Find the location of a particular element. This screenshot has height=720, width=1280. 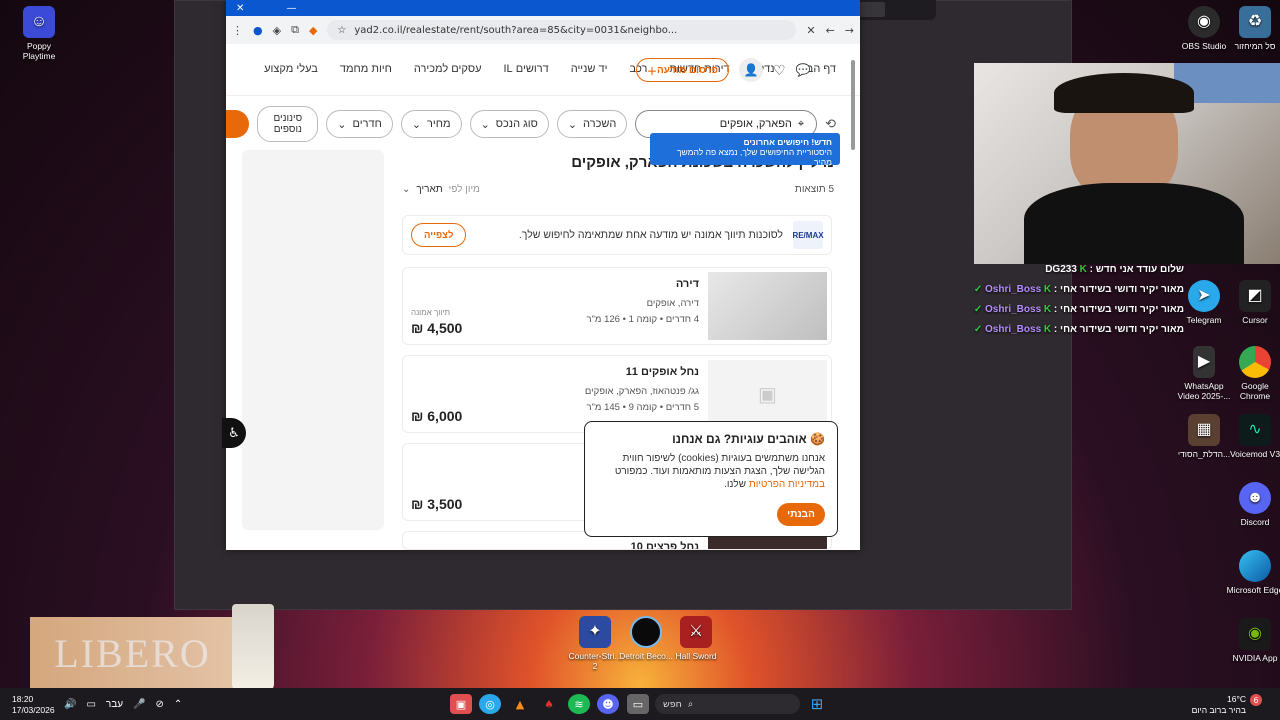

recycle-bin-icon: ♻ is located at coordinates (1255, 22).